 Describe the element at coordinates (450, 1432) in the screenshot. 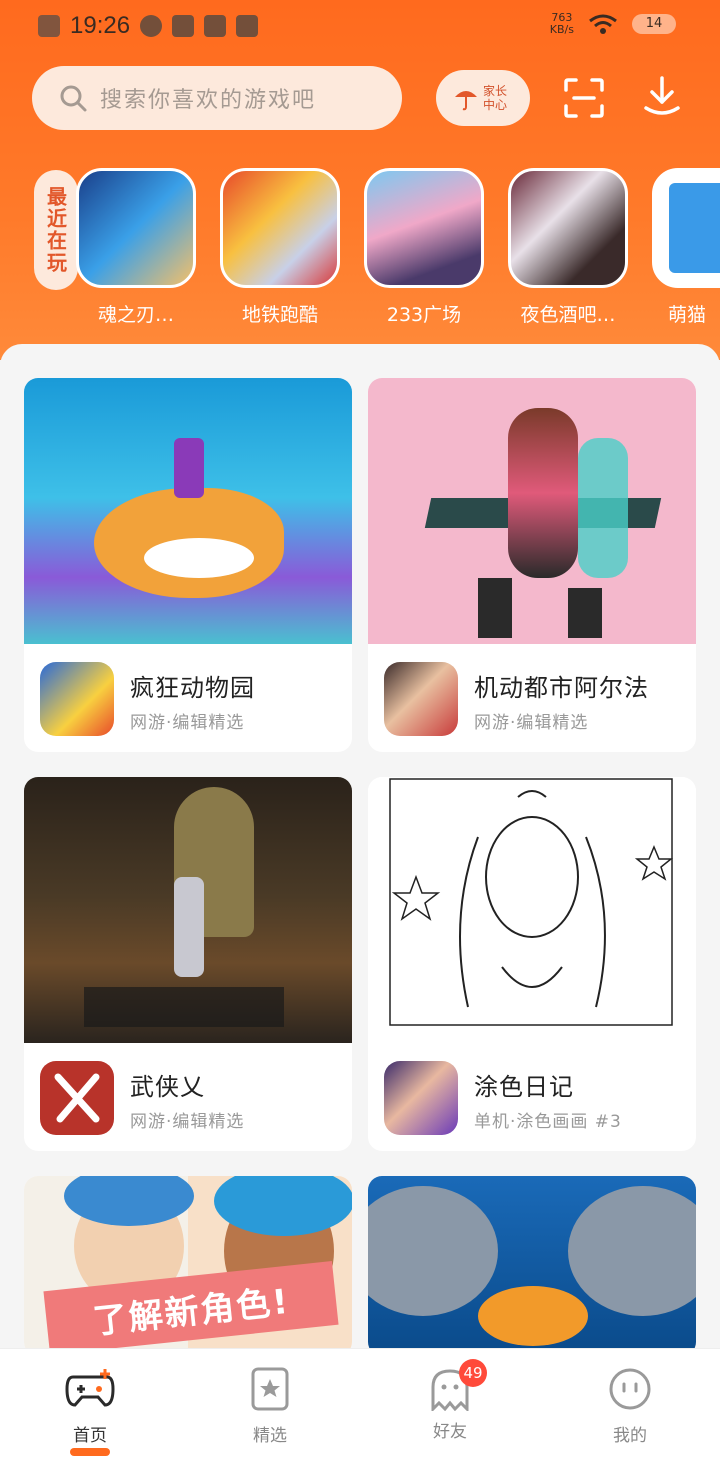

I see `nav-label: 好友` at that location.